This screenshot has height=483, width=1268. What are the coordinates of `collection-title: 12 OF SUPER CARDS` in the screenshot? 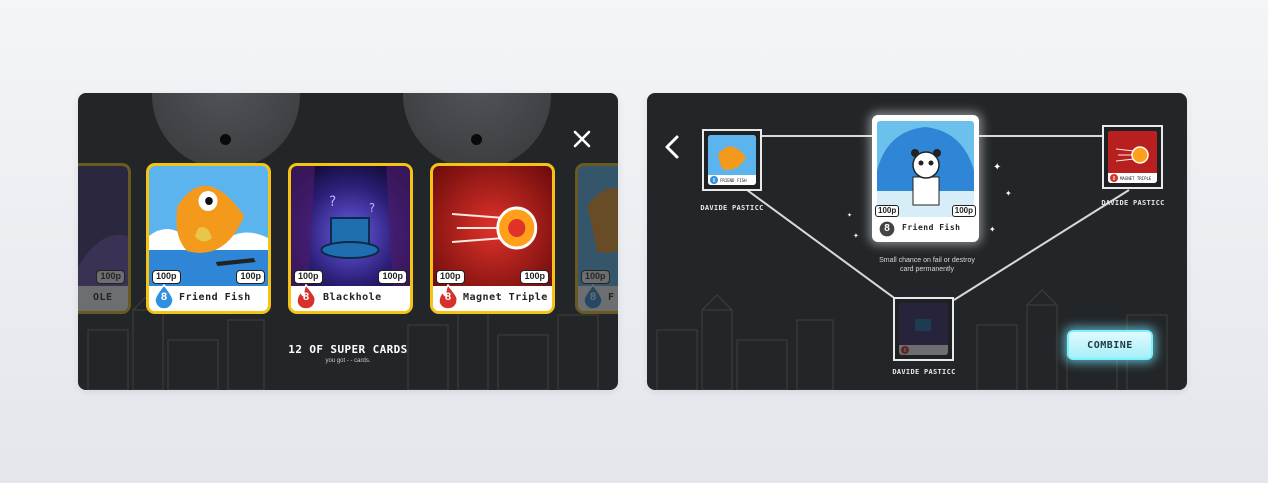 It's located at (348, 349).